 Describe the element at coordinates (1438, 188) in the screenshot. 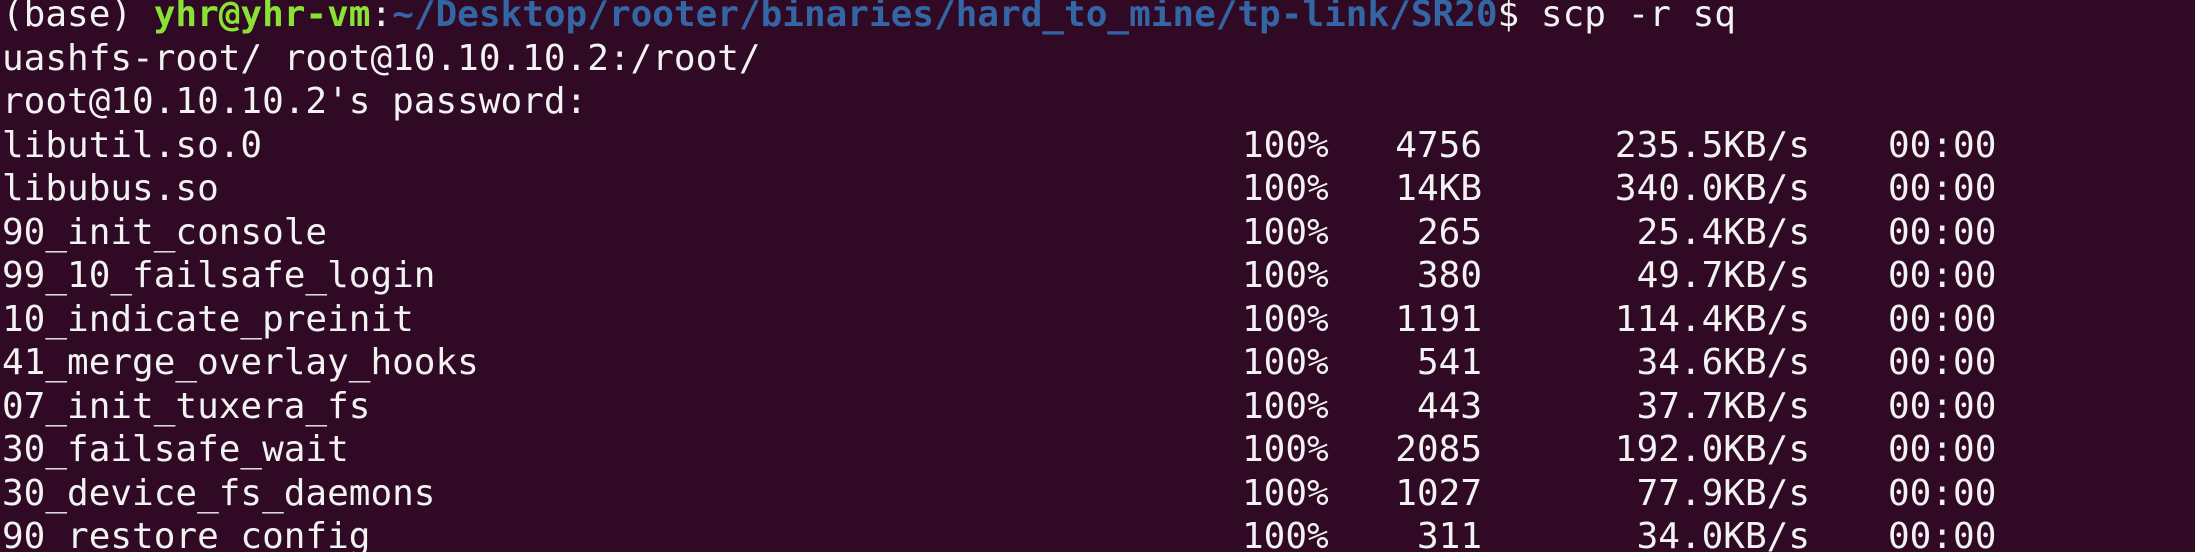

I see `file-size: 14KB` at that location.